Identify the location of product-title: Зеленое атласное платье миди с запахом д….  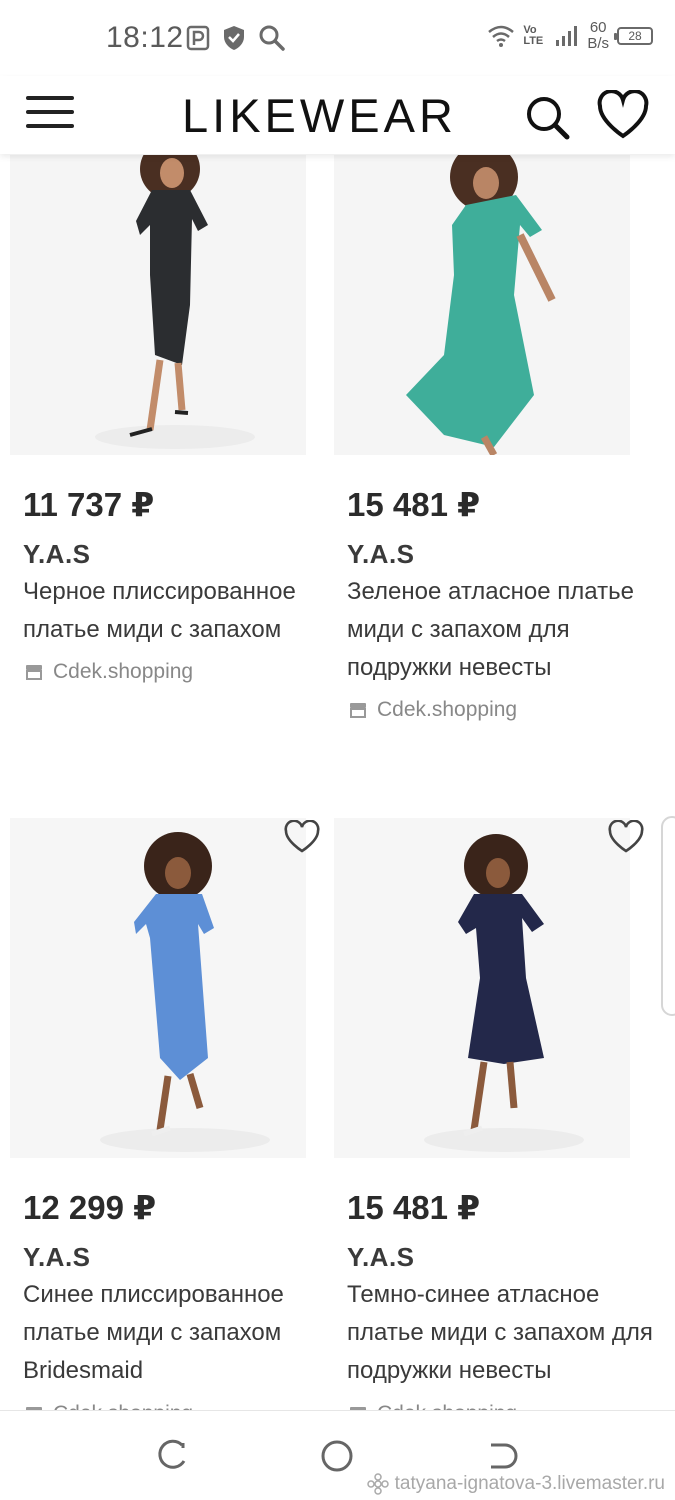
(502, 630).